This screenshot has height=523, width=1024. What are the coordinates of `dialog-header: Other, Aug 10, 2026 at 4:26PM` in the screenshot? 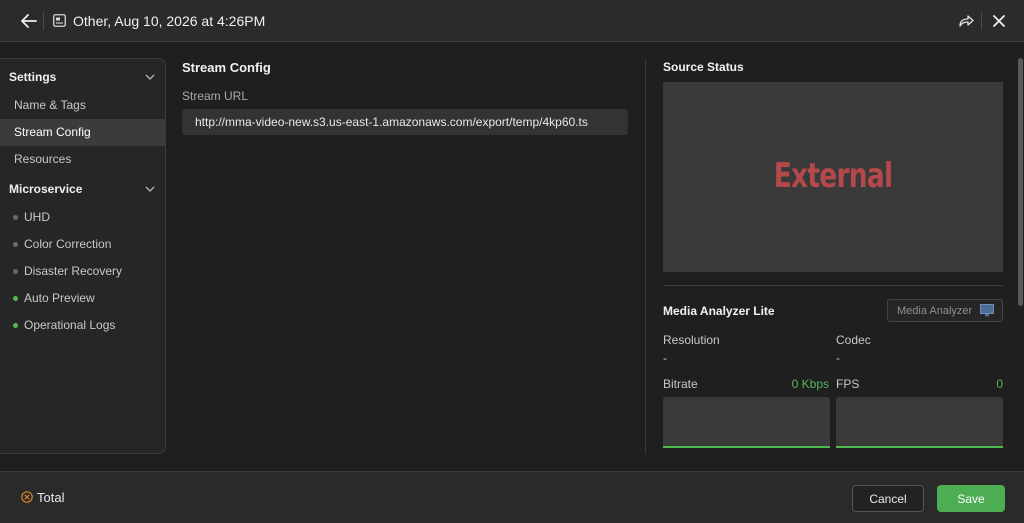 It's located at (512, 21).